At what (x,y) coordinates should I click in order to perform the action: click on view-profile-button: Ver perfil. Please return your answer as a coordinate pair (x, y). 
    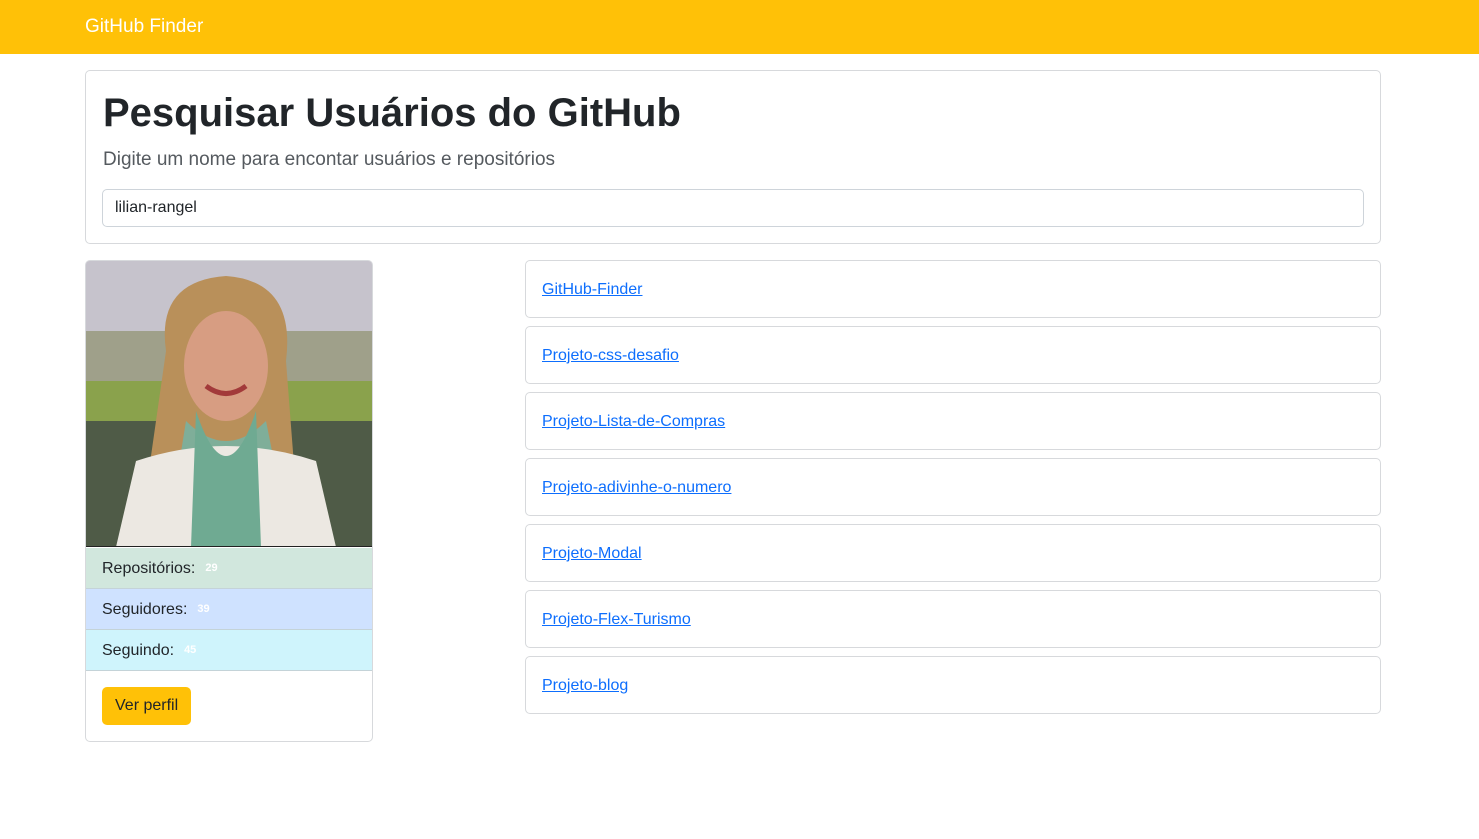
    Looking at the image, I should click on (147, 706).